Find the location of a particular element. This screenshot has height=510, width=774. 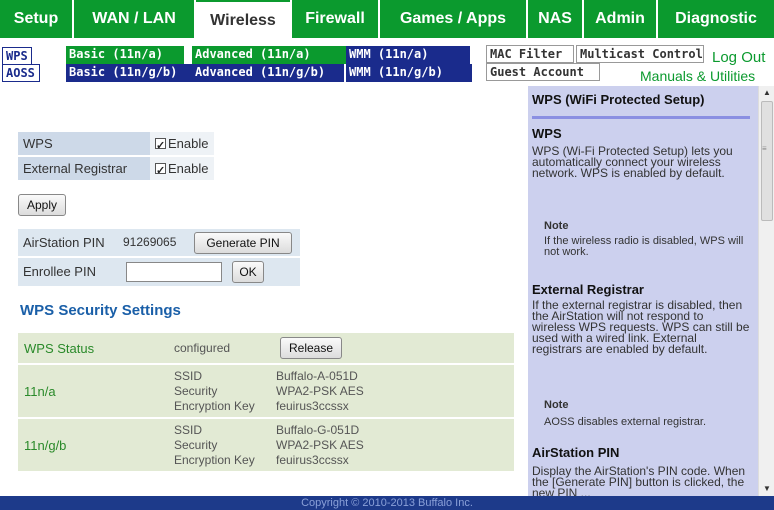

ok-button: OK is located at coordinates (248, 272).